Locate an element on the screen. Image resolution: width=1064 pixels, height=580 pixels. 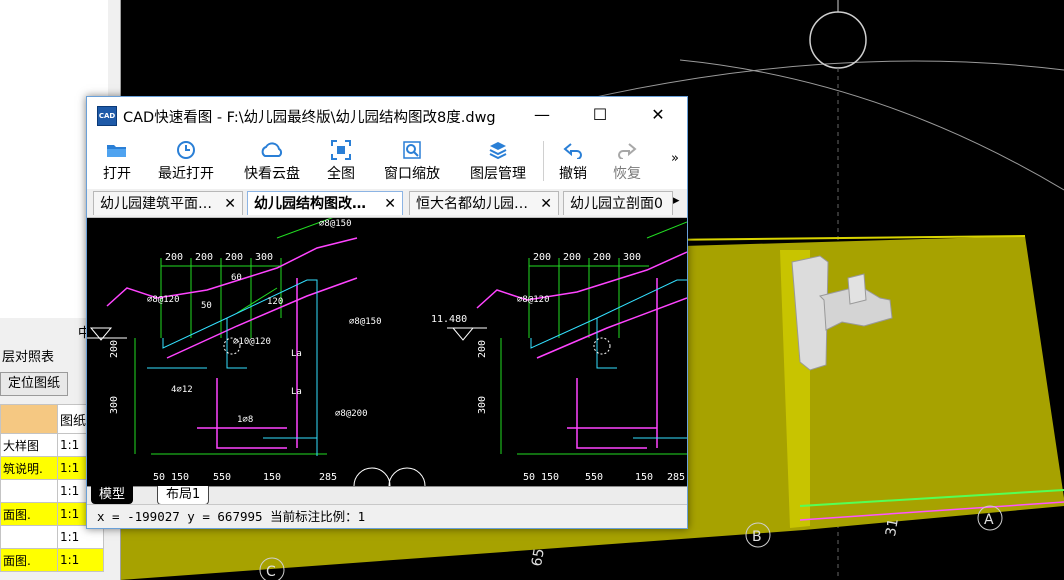
toolbar-separator is located at coordinates (543, 161).